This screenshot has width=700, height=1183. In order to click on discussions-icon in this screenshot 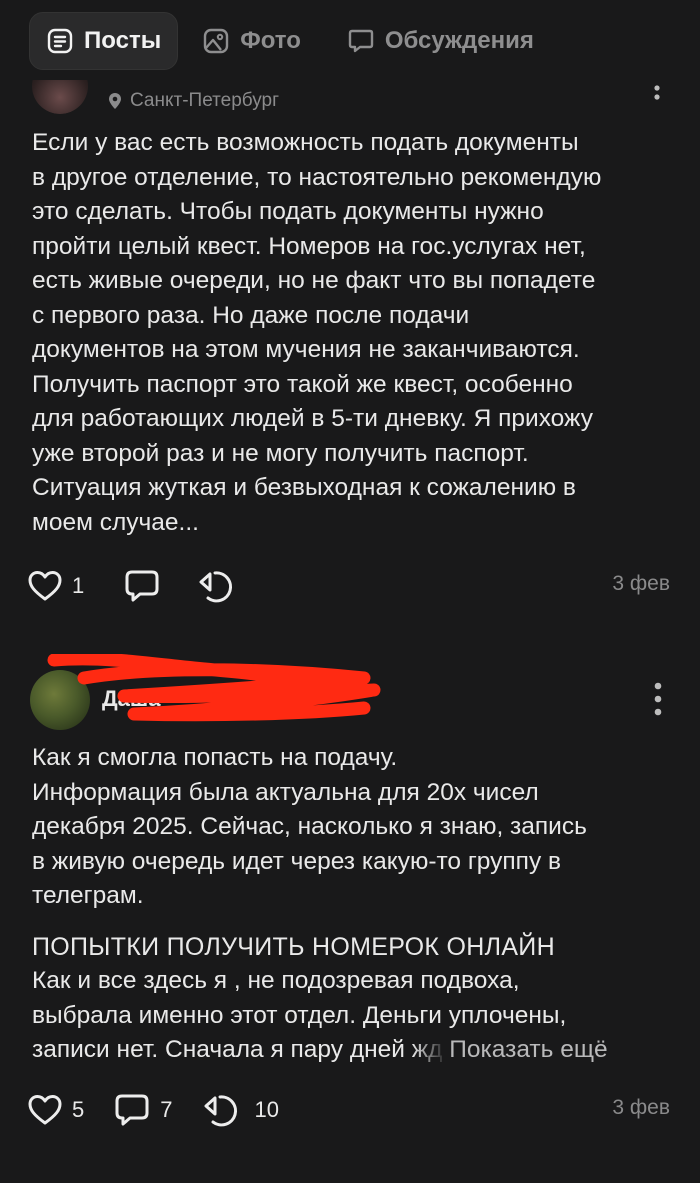, I will do `click(361, 41)`.